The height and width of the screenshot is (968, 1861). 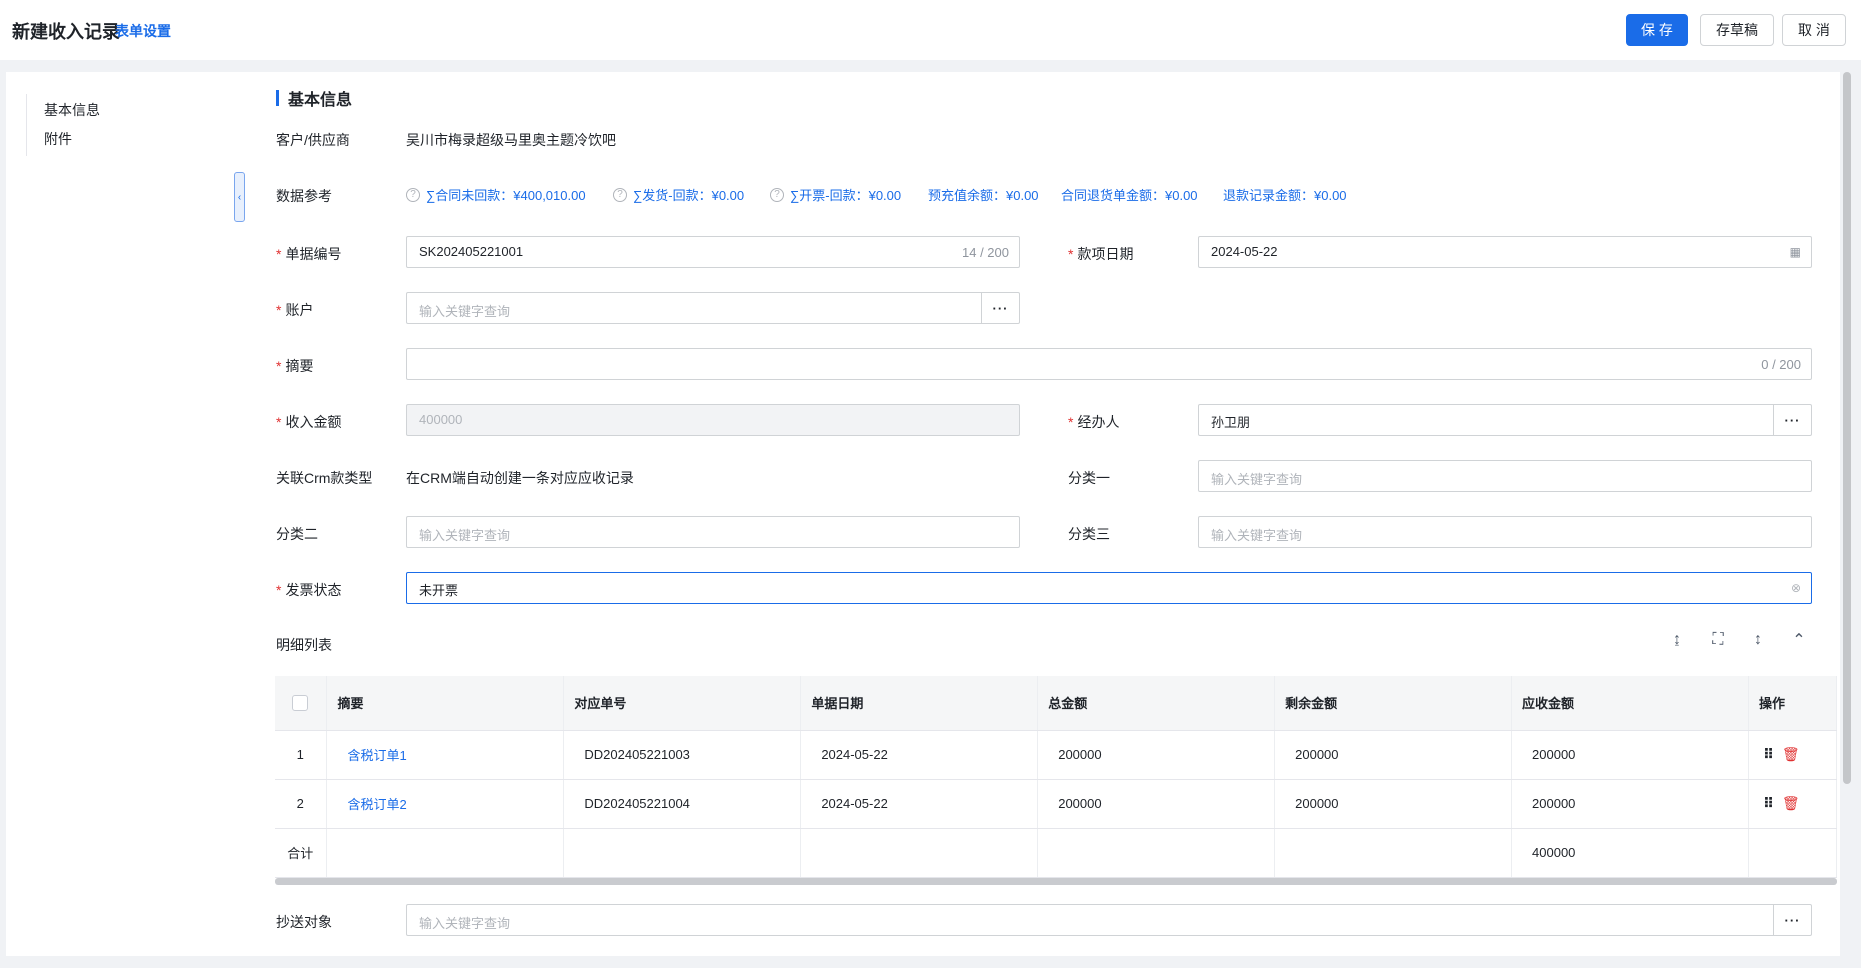 What do you see at coordinates (239, 197) in the screenshot?
I see `chevron-left-icon: ‹` at bounding box center [239, 197].